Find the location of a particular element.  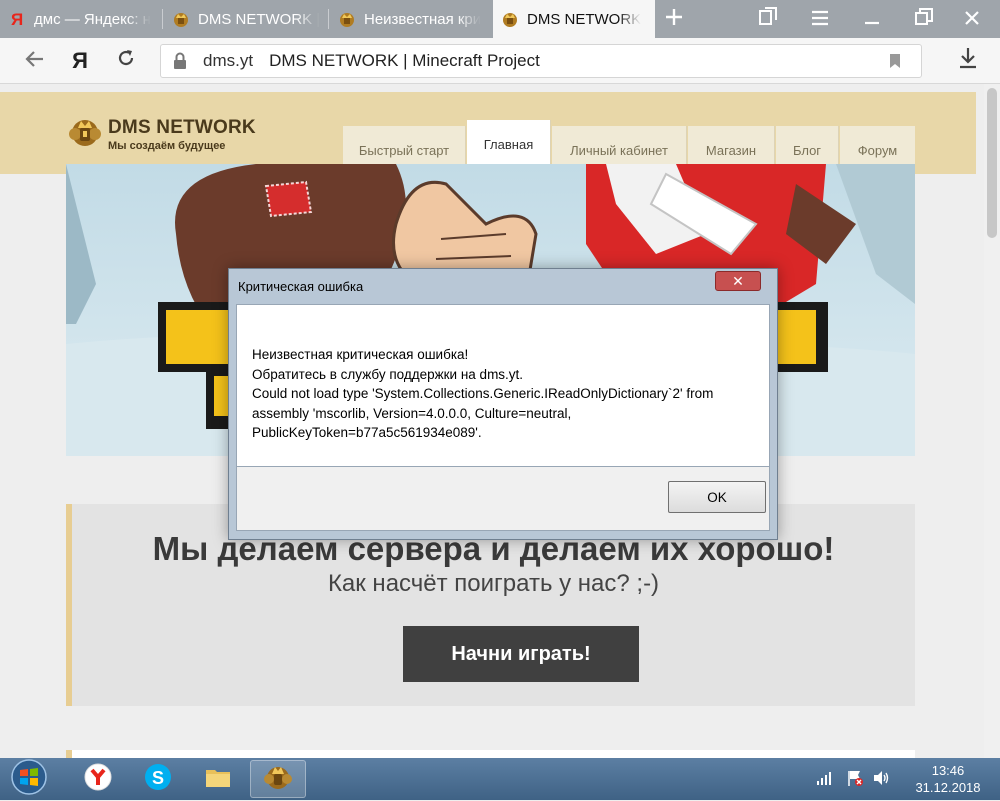

browser-tab-dms-network-active: DMS NETWORK is located at coordinates (574, 19).